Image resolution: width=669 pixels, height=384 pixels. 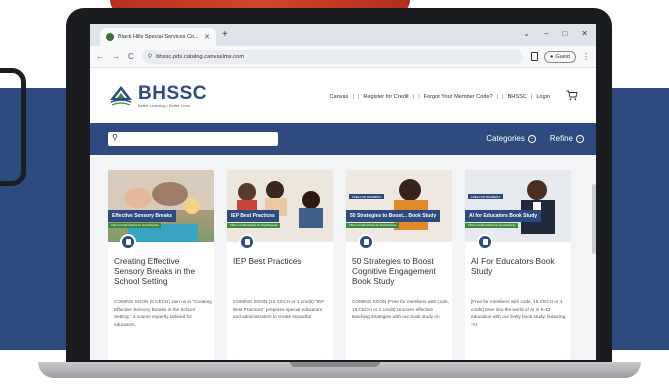 What do you see at coordinates (193, 139) in the screenshot?
I see `search-input` at bounding box center [193, 139].